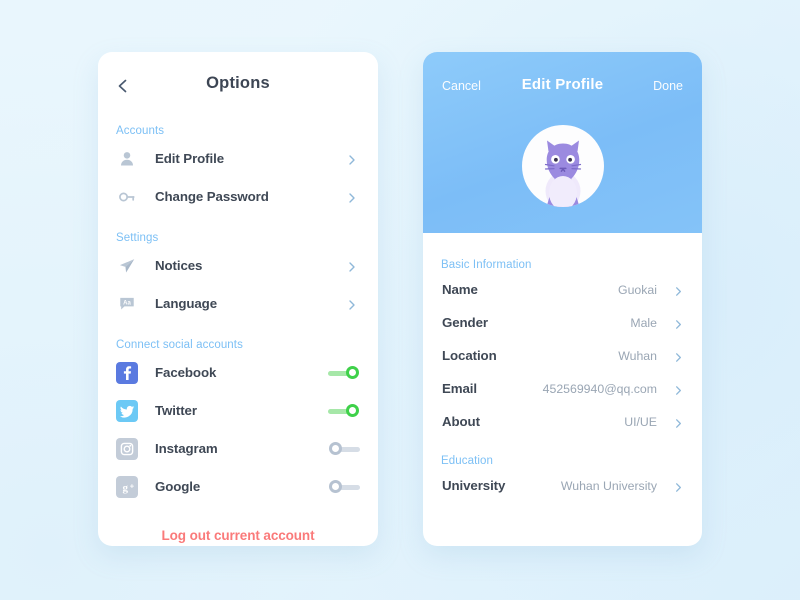 Image resolution: width=800 pixels, height=600 pixels. Describe the element at coordinates (137, 238) in the screenshot. I see `section-label-settings: Settings` at that location.